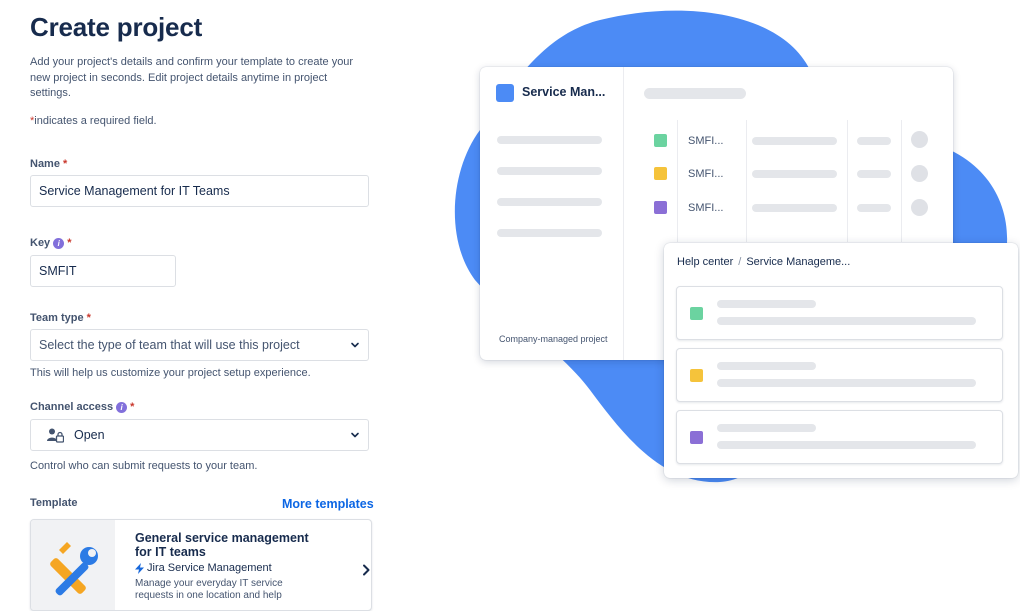 This screenshot has height=611, width=1020. Describe the element at coordinates (45, 164) in the screenshot. I see `name-label-text: Name` at that location.